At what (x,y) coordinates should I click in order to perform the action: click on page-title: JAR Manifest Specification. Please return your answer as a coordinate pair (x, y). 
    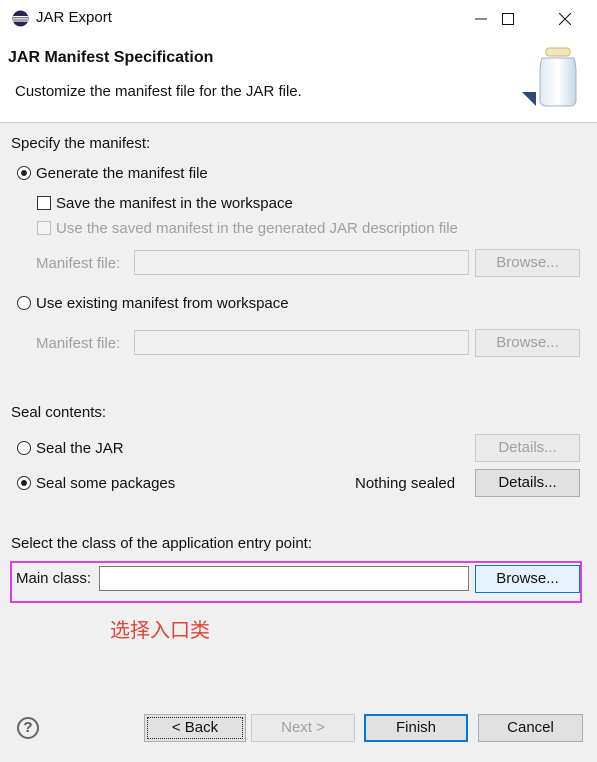
    Looking at the image, I should click on (111, 57).